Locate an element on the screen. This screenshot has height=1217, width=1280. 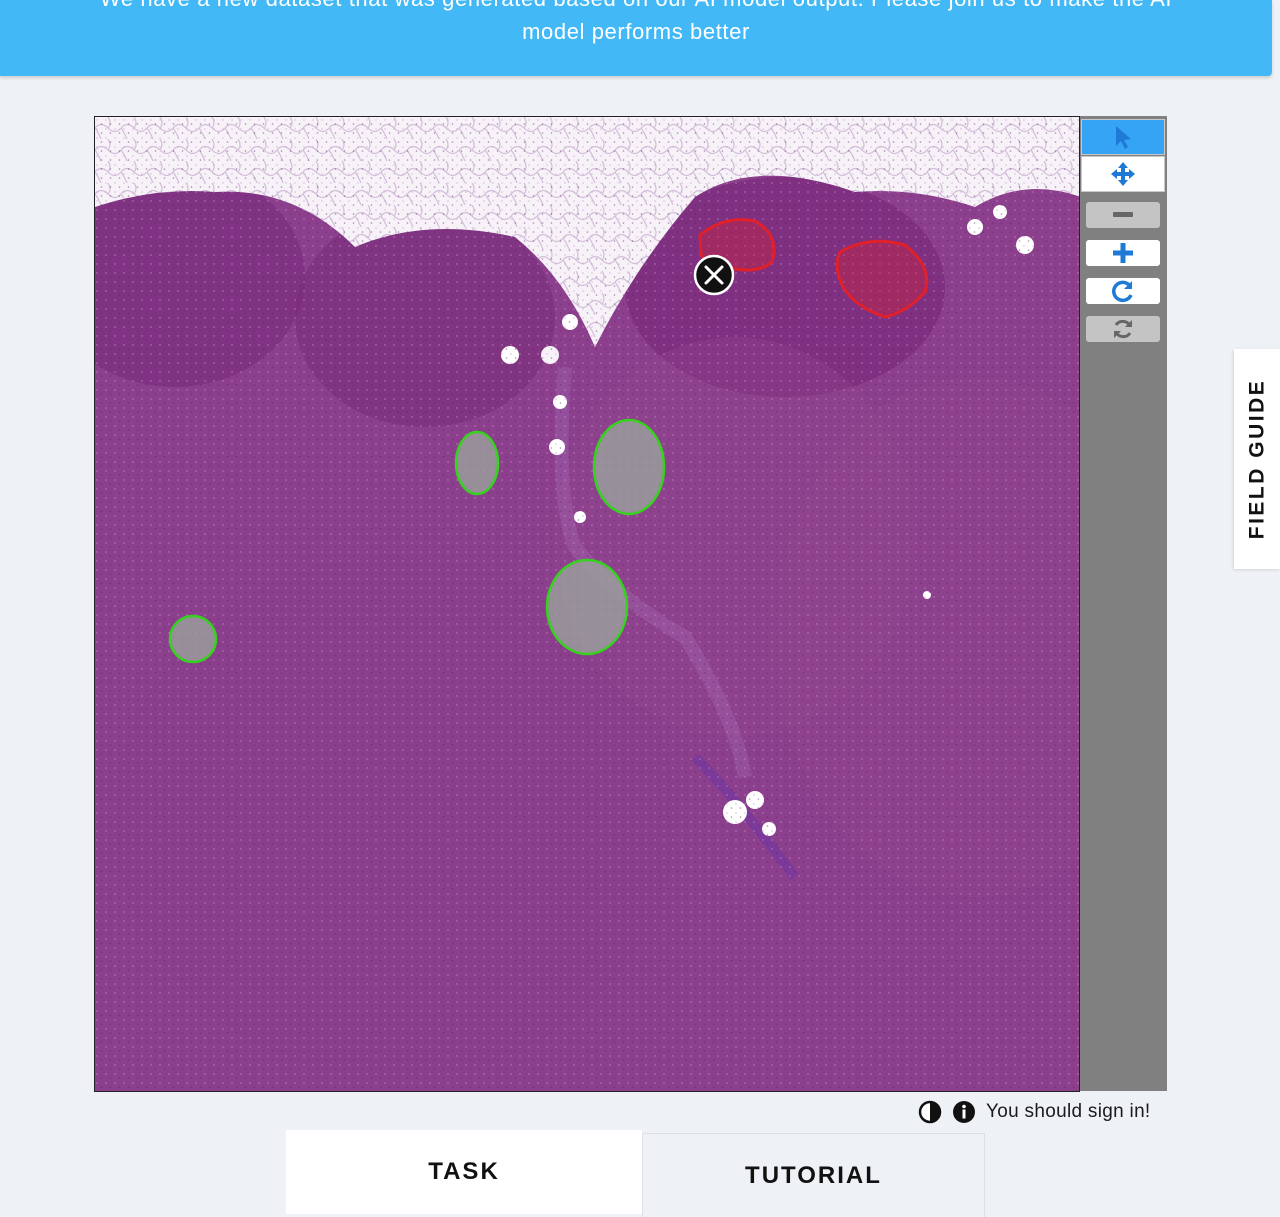
cursor-arrow-icon is located at coordinates (1123, 137).